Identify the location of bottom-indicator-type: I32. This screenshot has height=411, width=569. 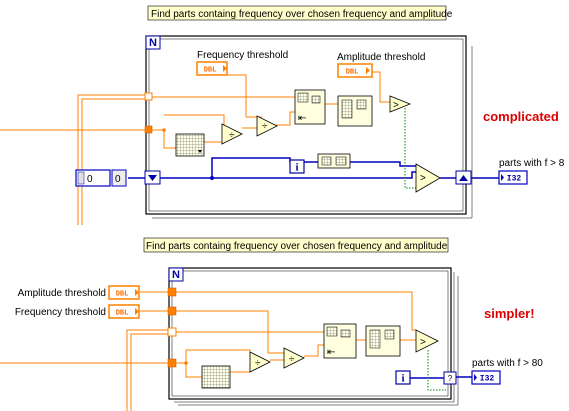
(487, 379).